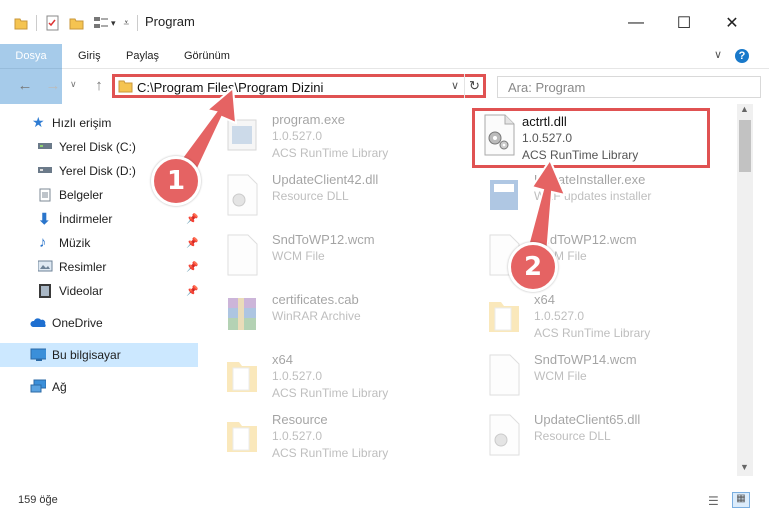 The width and height of the screenshot is (769, 523). What do you see at coordinates (300, 419) in the screenshot?
I see `file-name: Resource` at bounding box center [300, 419].